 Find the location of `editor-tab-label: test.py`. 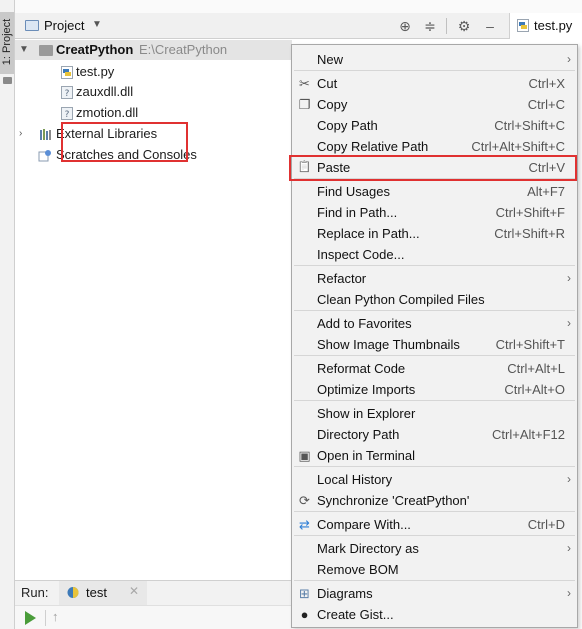

editor-tab-label: test.py is located at coordinates (553, 25).